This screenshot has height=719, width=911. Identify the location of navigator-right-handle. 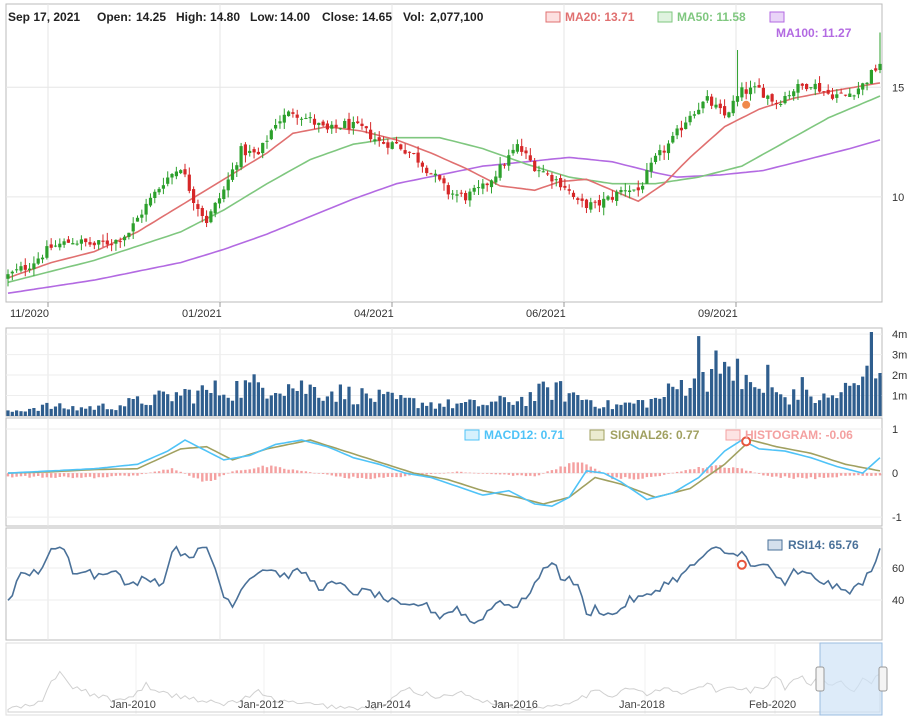
(883, 679).